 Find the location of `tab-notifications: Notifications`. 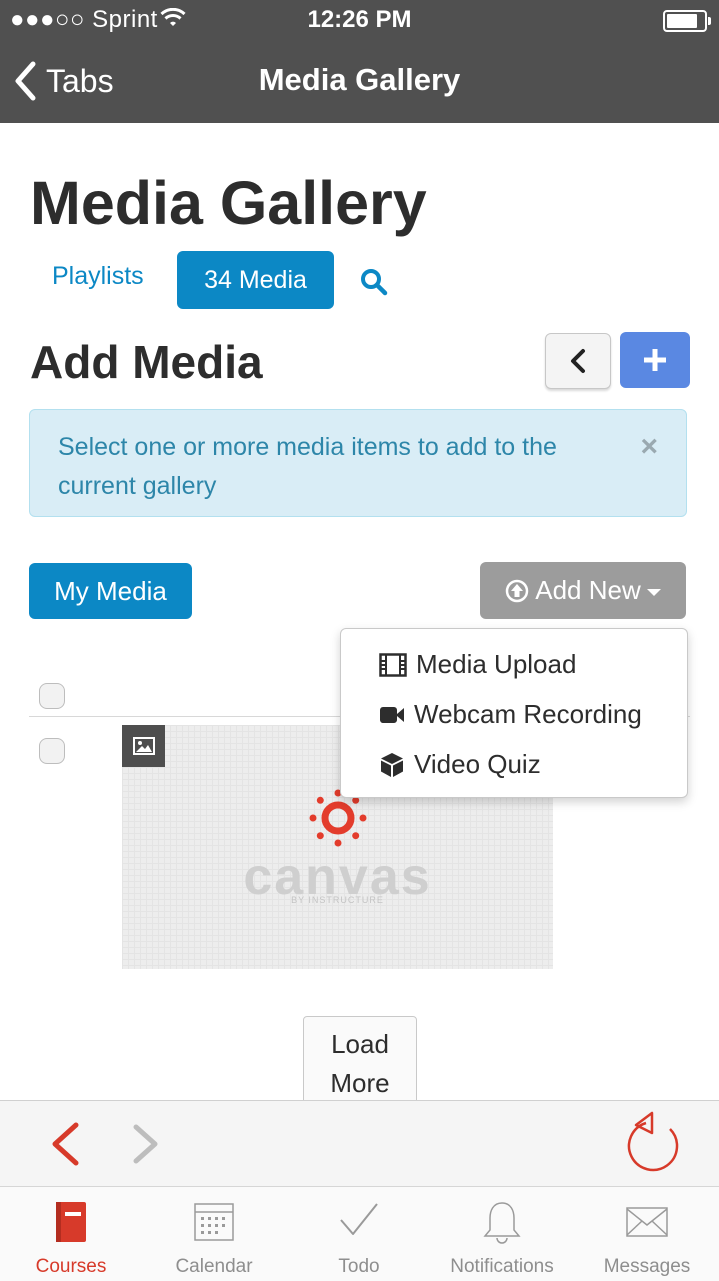

tab-notifications: Notifications is located at coordinates (502, 1233).